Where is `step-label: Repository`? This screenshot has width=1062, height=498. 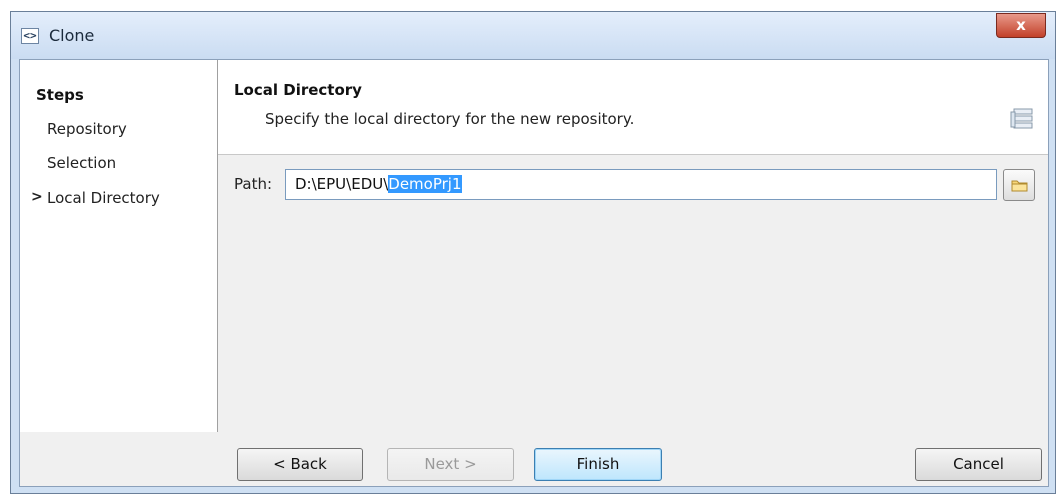 step-label: Repository is located at coordinates (87, 129).